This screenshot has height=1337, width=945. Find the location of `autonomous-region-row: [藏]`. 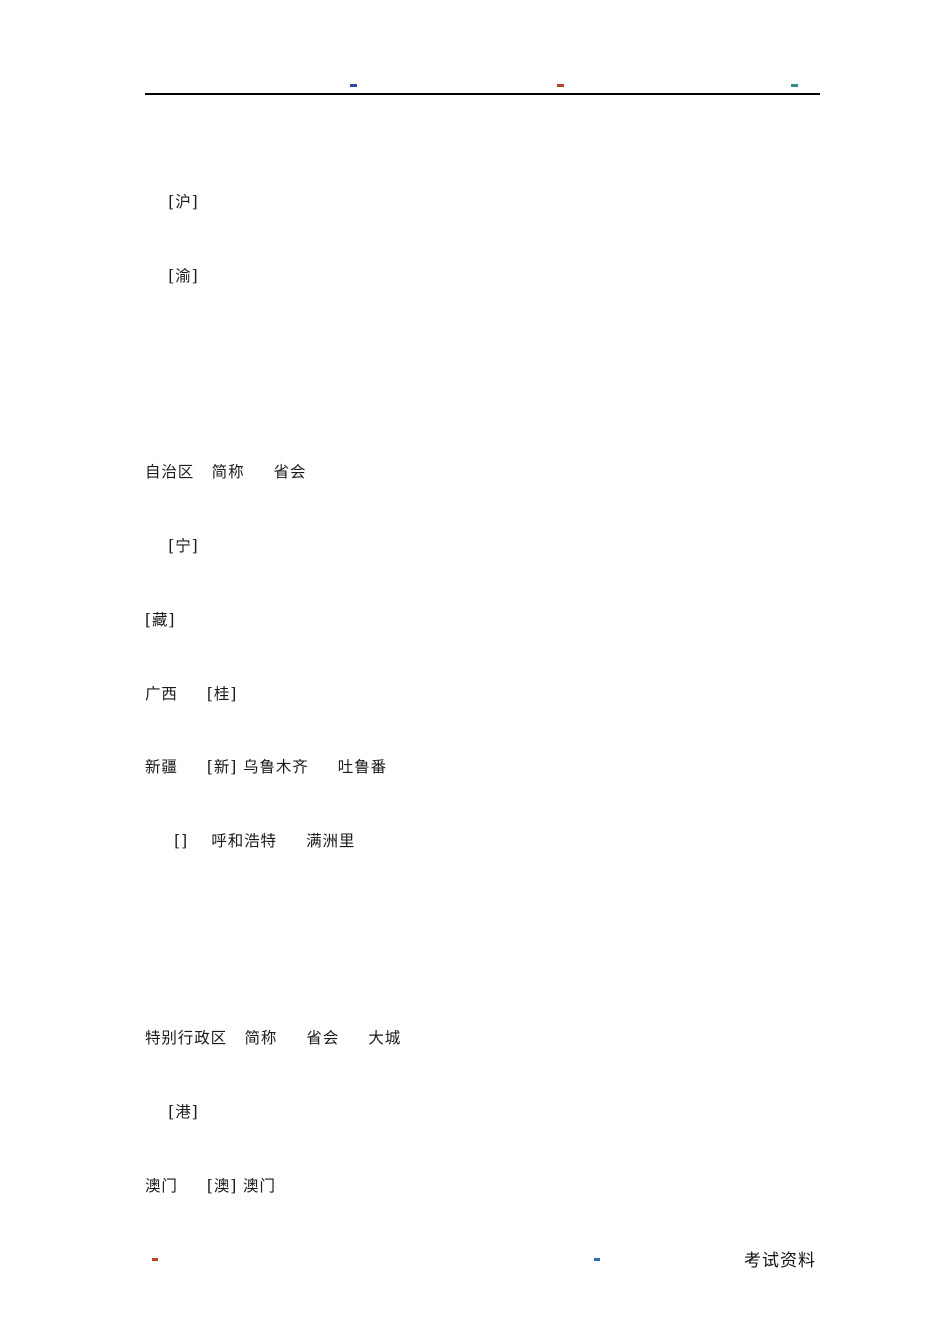

autonomous-region-row: [藏] is located at coordinates (160, 619).